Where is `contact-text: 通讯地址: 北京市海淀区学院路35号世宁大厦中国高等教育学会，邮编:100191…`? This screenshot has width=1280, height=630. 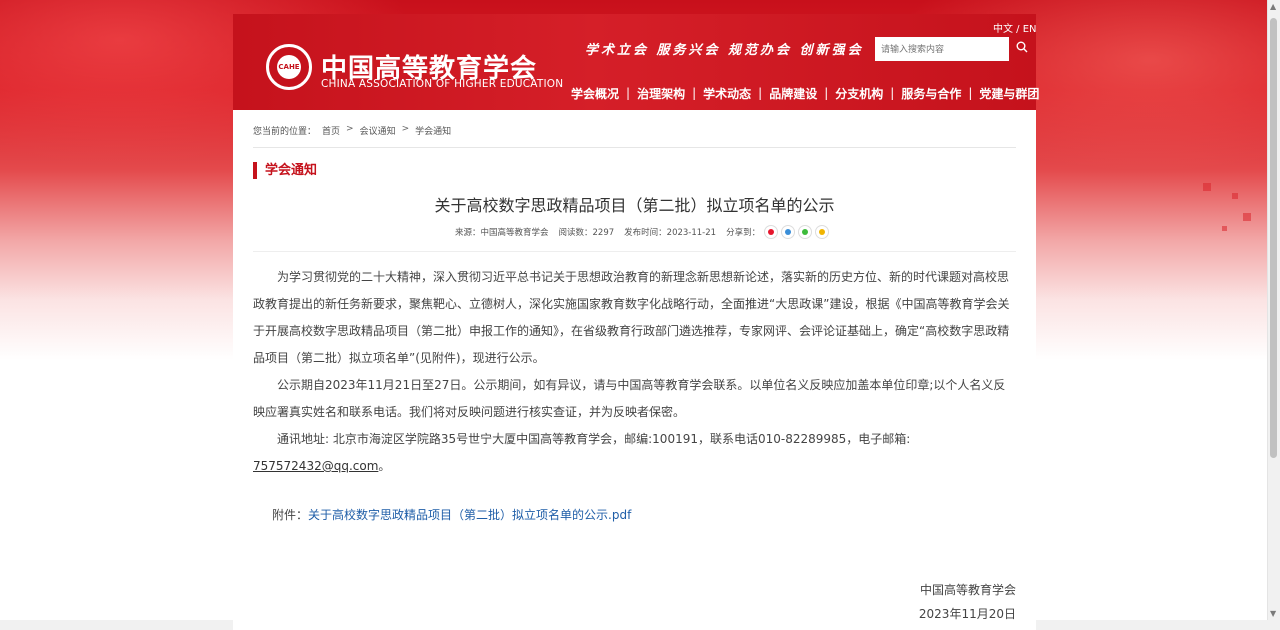 contact-text: 通讯地址: 北京市海淀区学院路35号世宁大厦中国高等教育学会，邮编:100191… is located at coordinates (594, 439).